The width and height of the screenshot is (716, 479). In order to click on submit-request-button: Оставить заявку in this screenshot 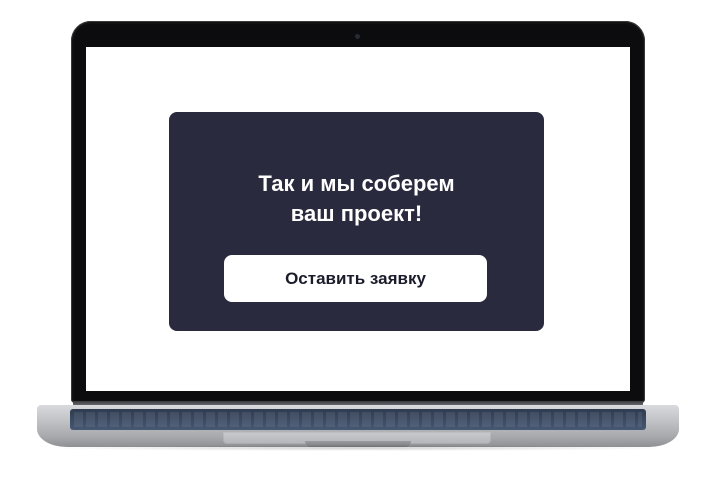, I will do `click(355, 278)`.